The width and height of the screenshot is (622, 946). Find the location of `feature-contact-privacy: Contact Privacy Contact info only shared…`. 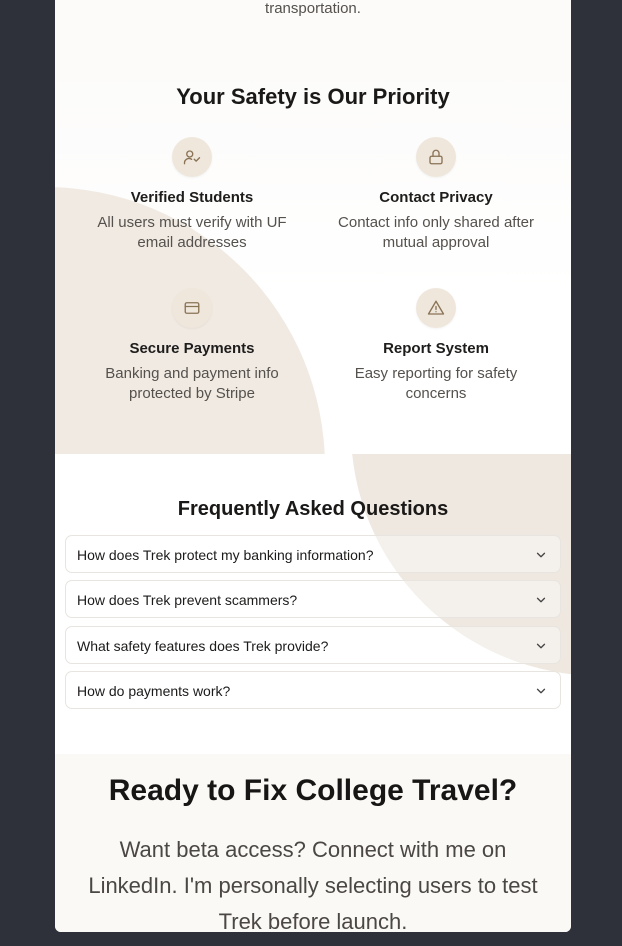

feature-contact-privacy: Contact Privacy Contact info only shared… is located at coordinates (436, 195).